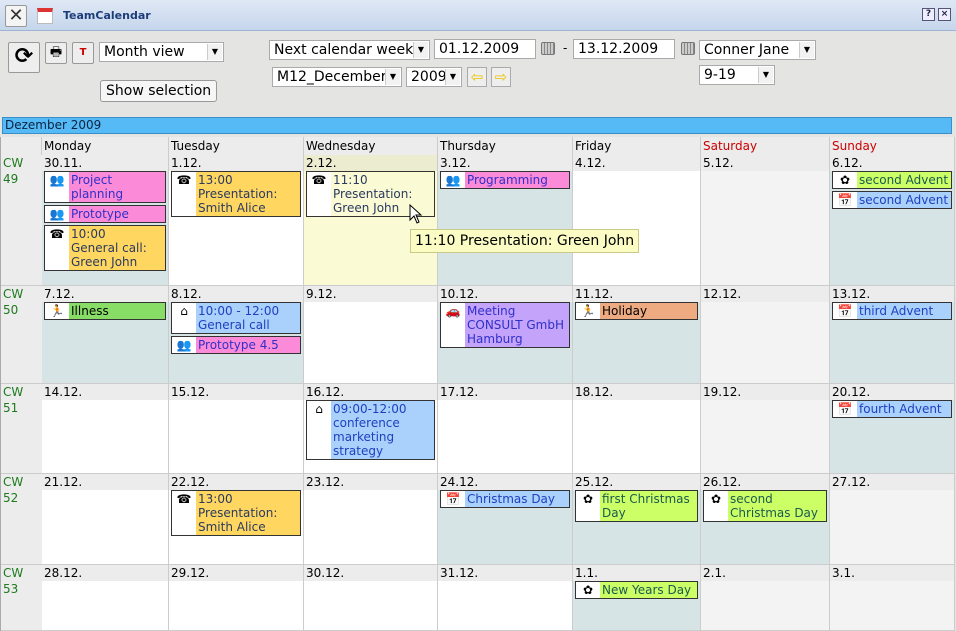 This screenshot has width=956, height=631. I want to click on day-cell: 26.12. ✿ second Christmas Day, so click(765, 519).